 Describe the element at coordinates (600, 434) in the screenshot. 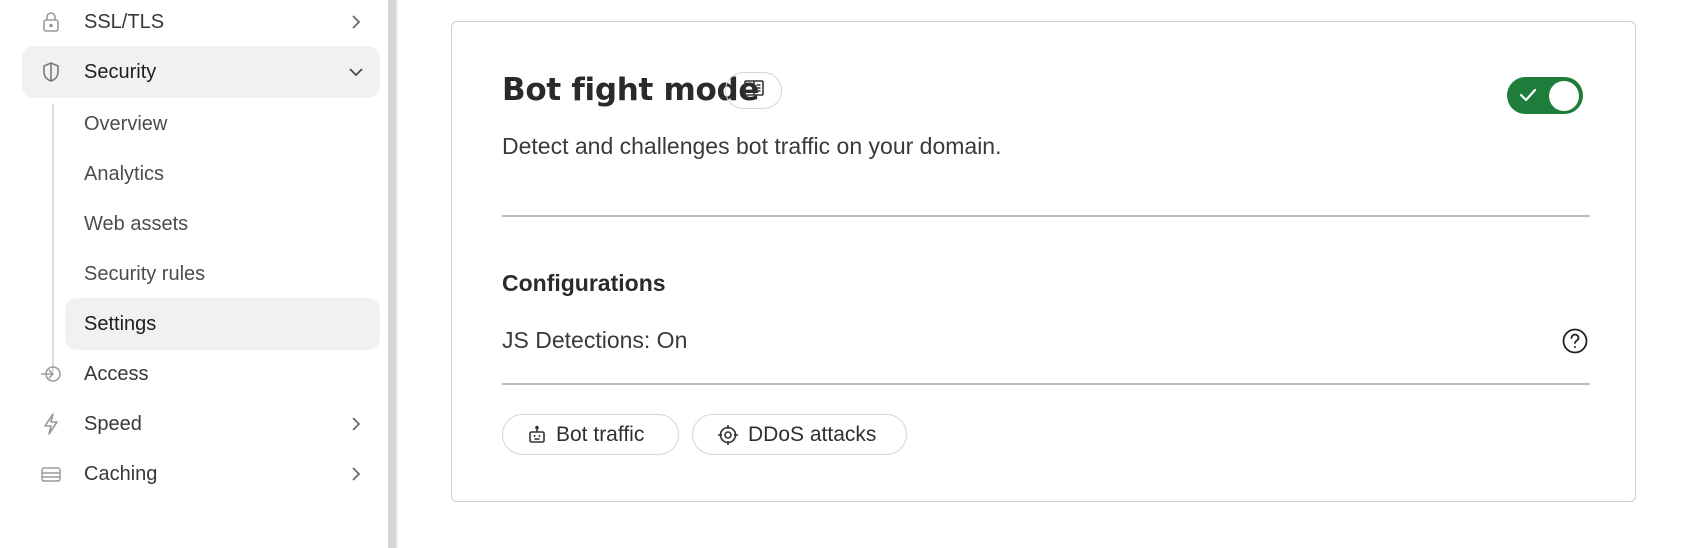

I see `chip-label: Bot traffic` at that location.